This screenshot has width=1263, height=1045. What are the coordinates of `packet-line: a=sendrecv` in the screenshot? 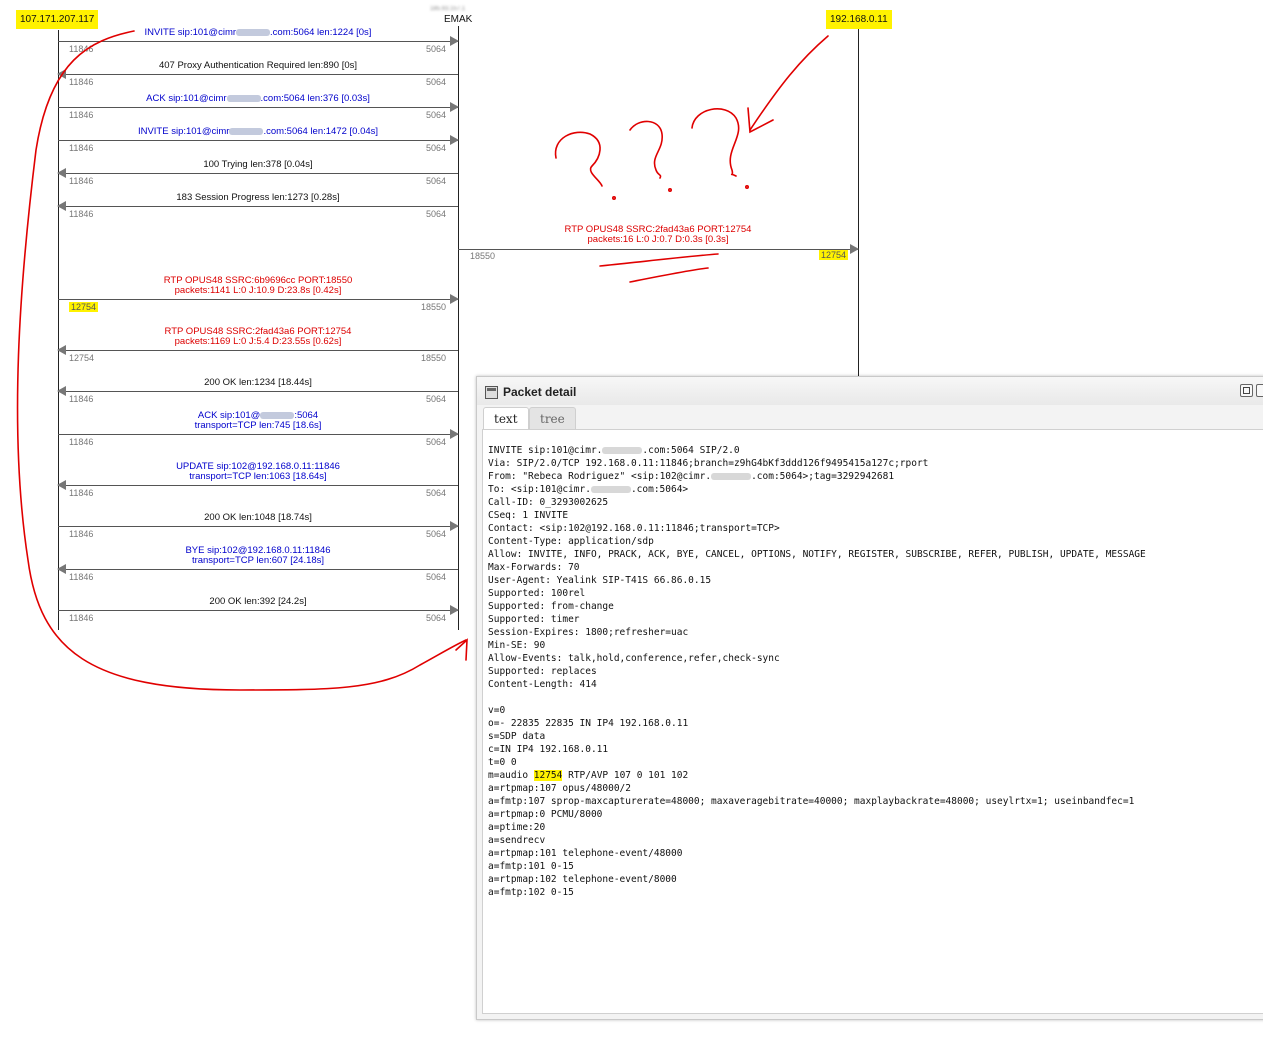 It's located at (517, 840).